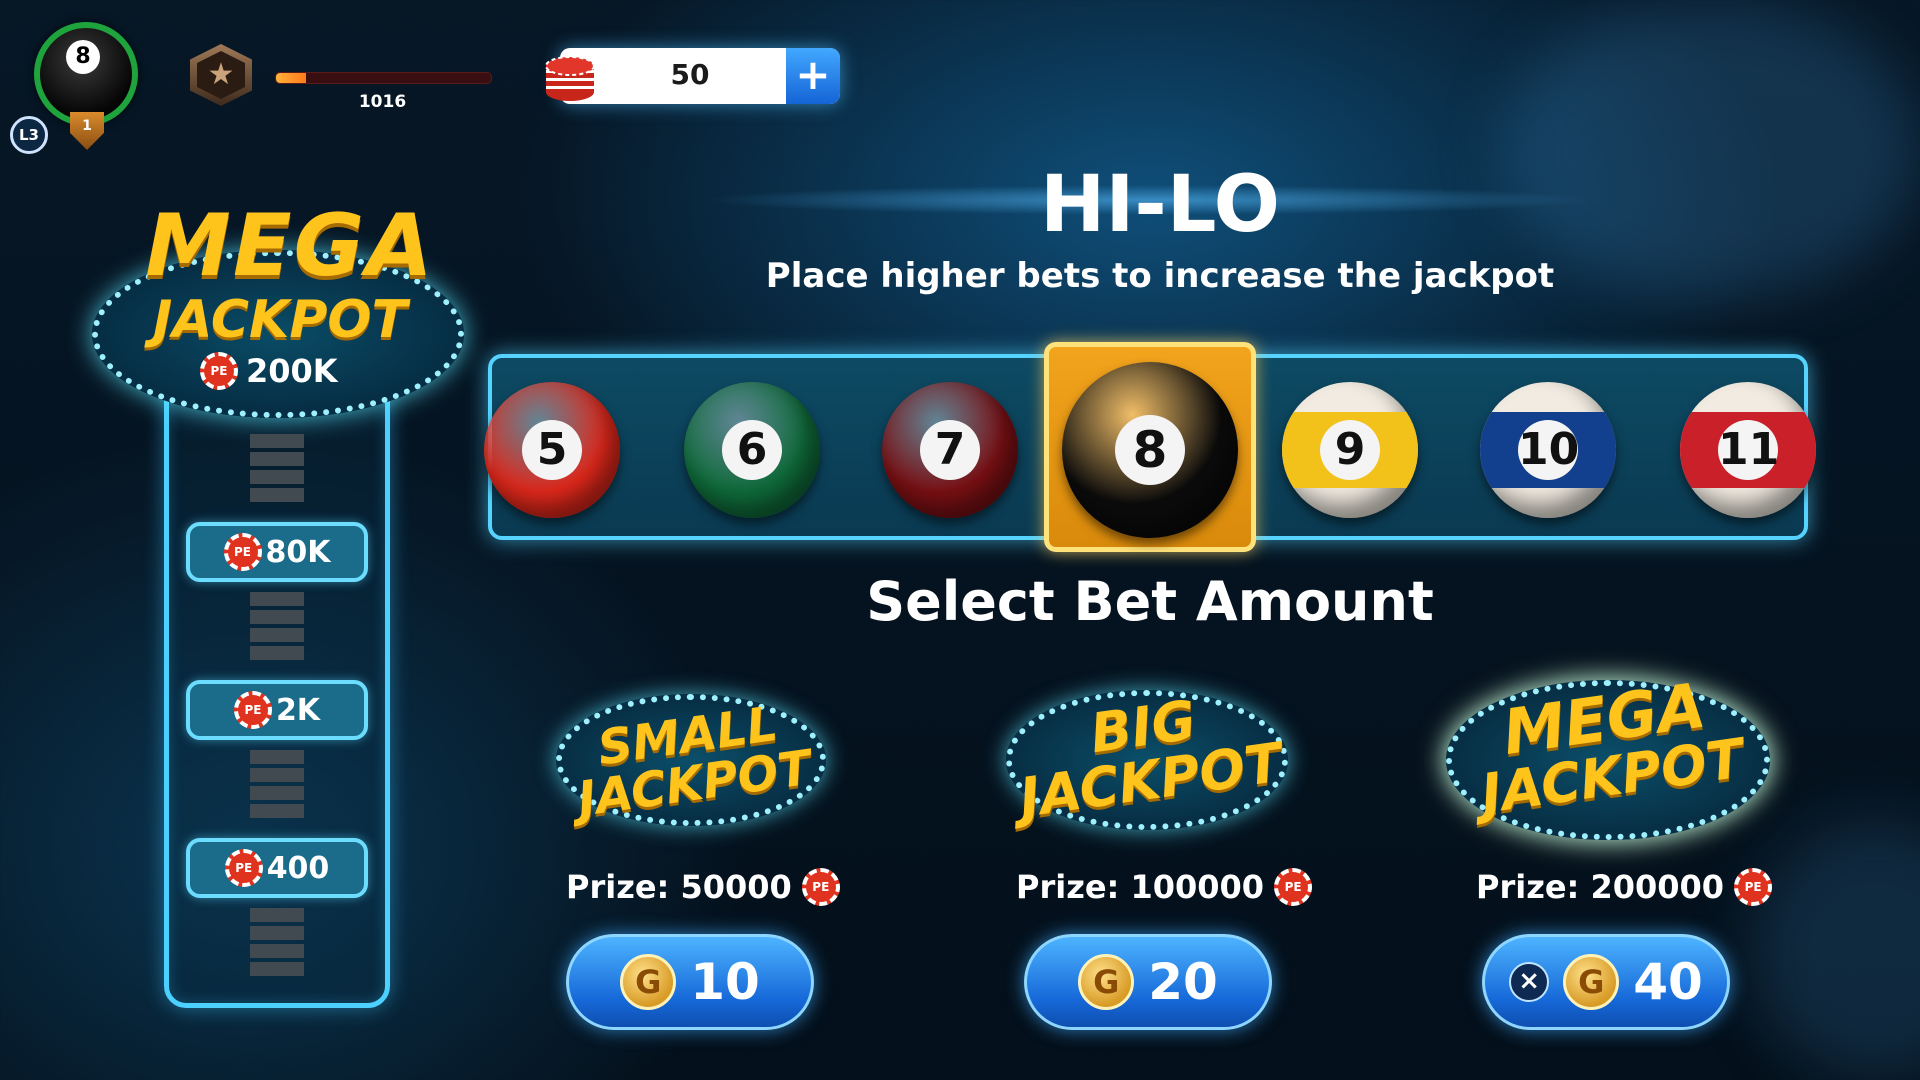 This screenshot has width=1920, height=1080. What do you see at coordinates (298, 868) in the screenshot?
I see `tier-value: 400` at bounding box center [298, 868].